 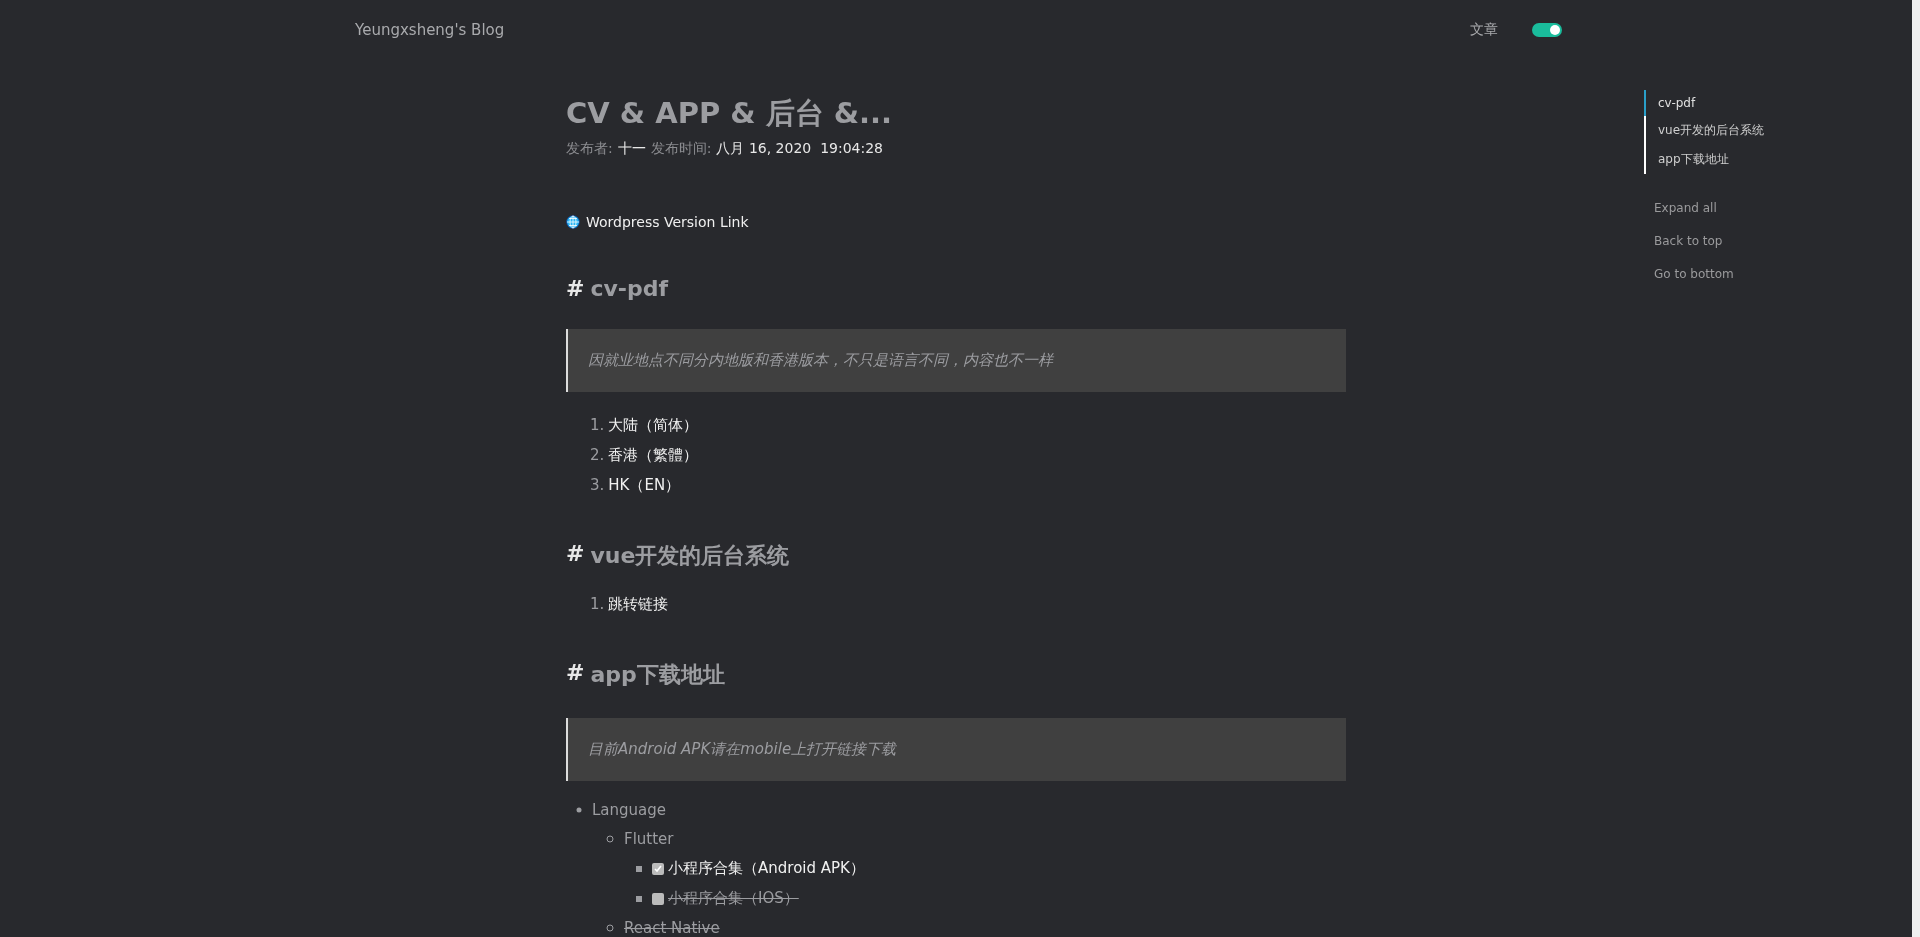 What do you see at coordinates (672, 928) in the screenshot?
I see `list-item: React Native` at bounding box center [672, 928].